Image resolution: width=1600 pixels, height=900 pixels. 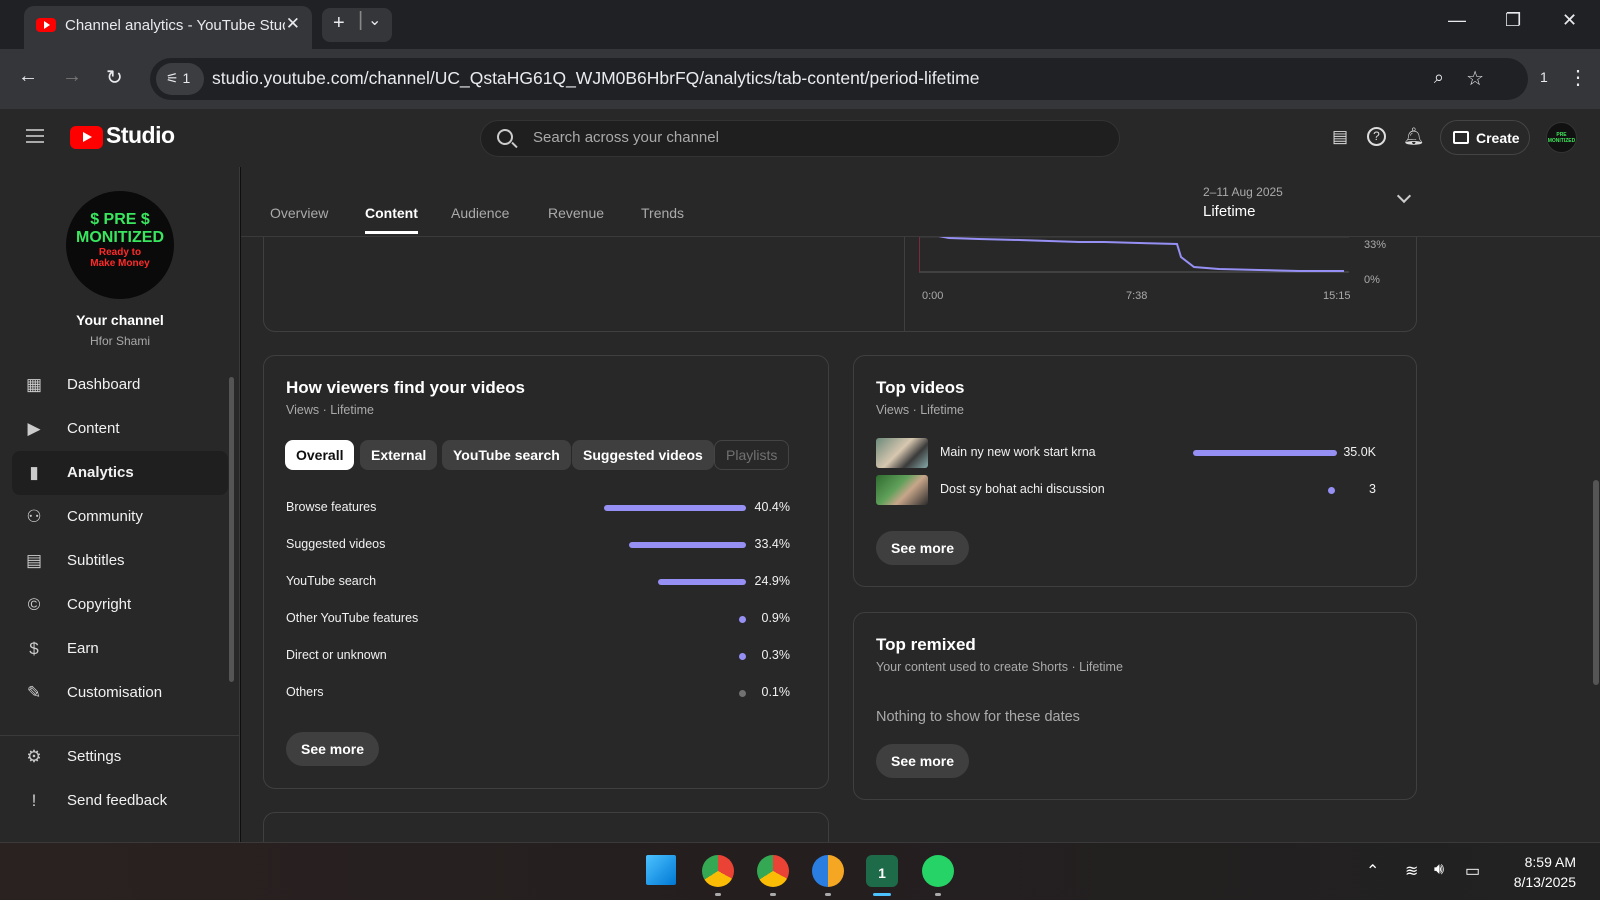 I want to click on channel-name: Hfor Shami, so click(x=120, y=341).